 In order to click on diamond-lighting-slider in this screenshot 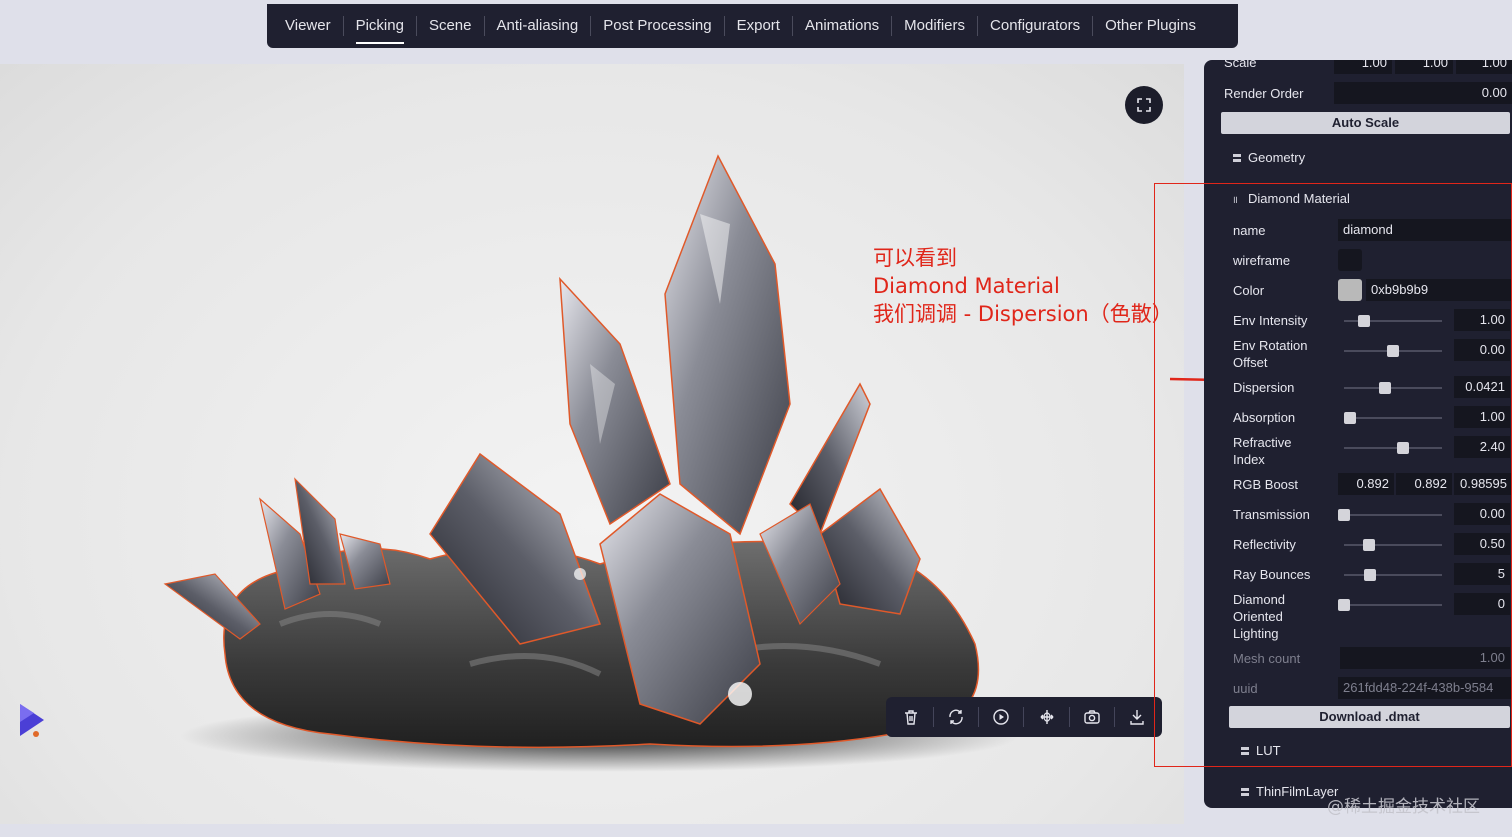, I will do `click(1390, 605)`.